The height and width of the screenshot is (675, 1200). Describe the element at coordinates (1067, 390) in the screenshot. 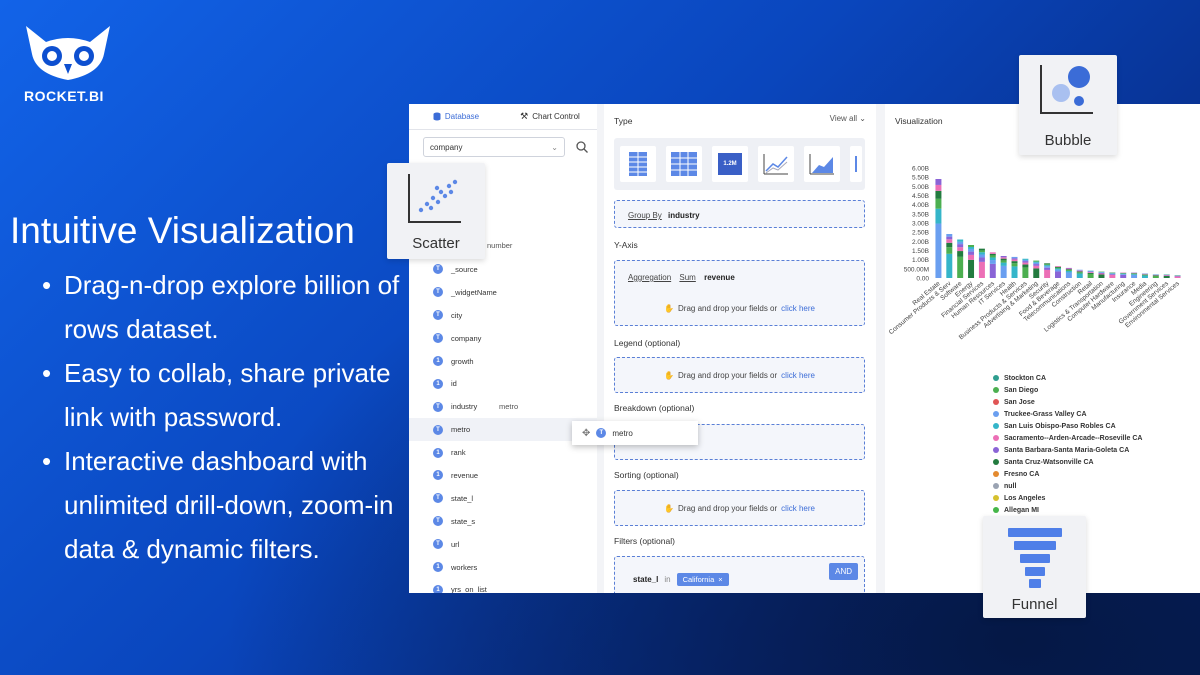

I see `legend-item: San Diego` at that location.